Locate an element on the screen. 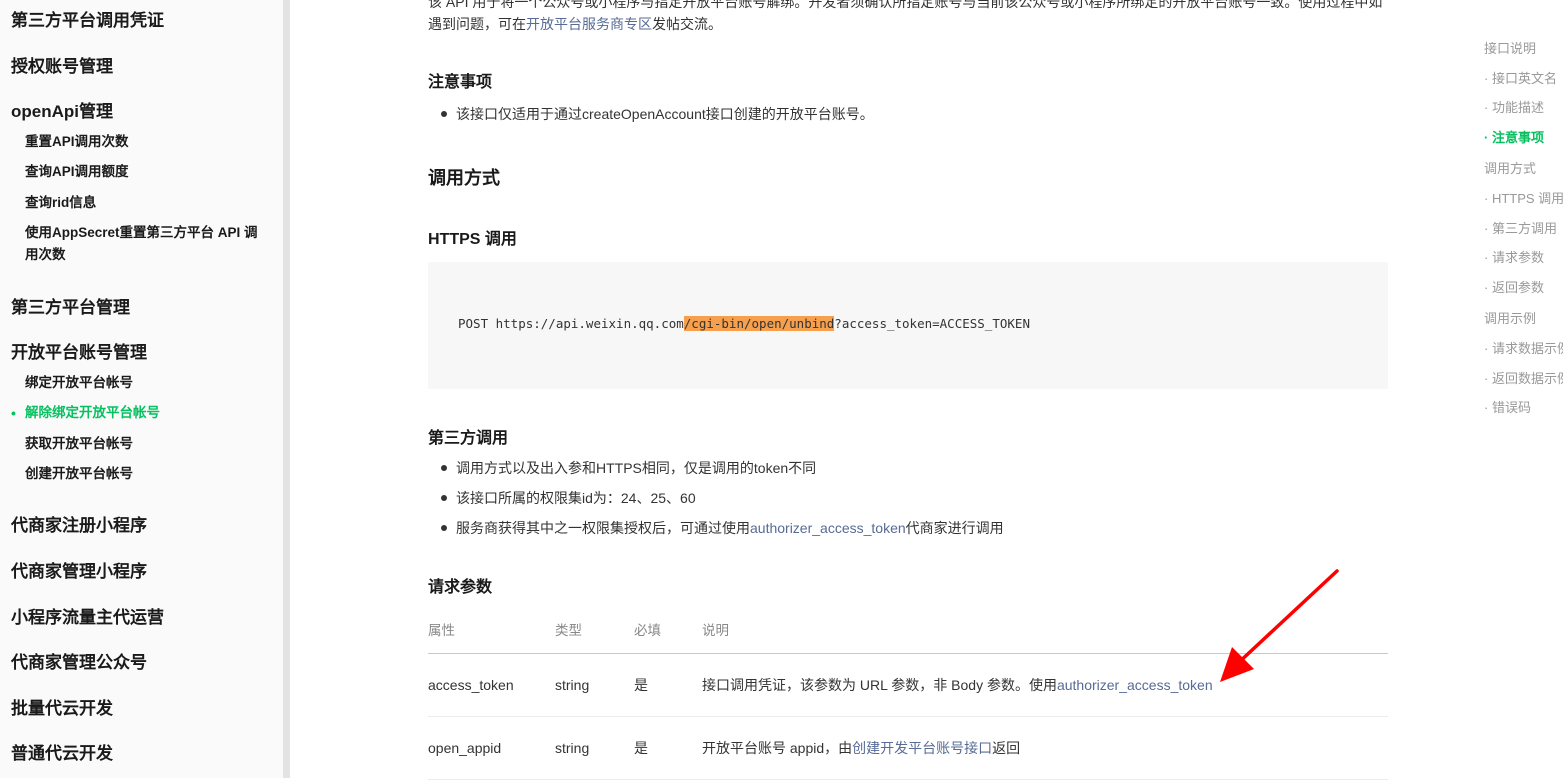 This screenshot has height=780, width=1563. developer-forum-link: 开放平台服务商专区 is located at coordinates (589, 24).